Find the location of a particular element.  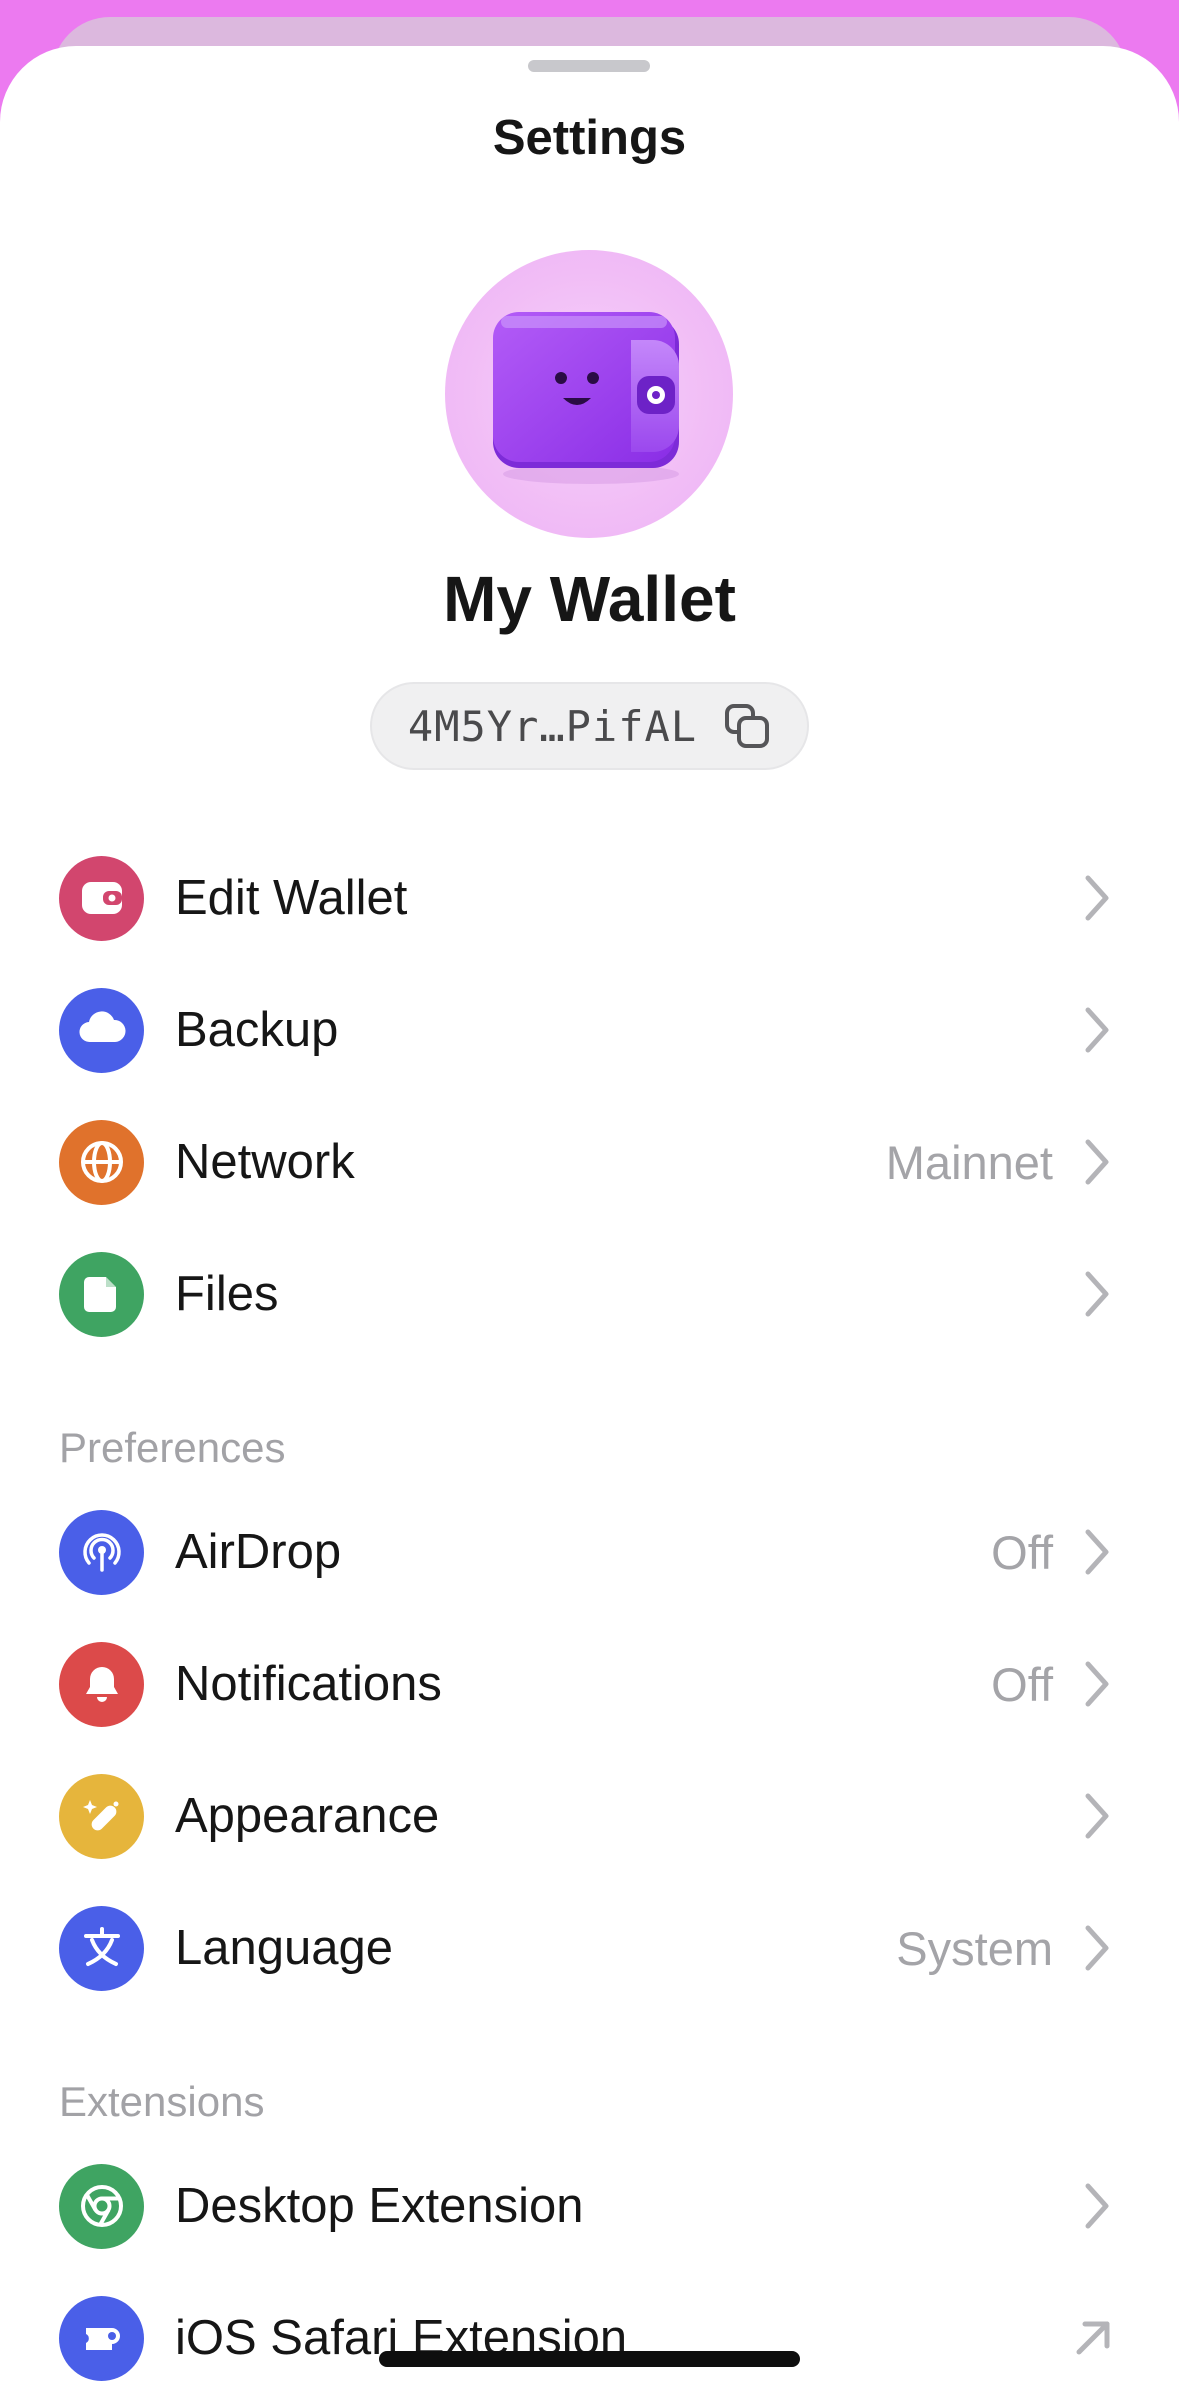

settings-row-edit-wallet: Edit Wallet is located at coordinates (589, 898).